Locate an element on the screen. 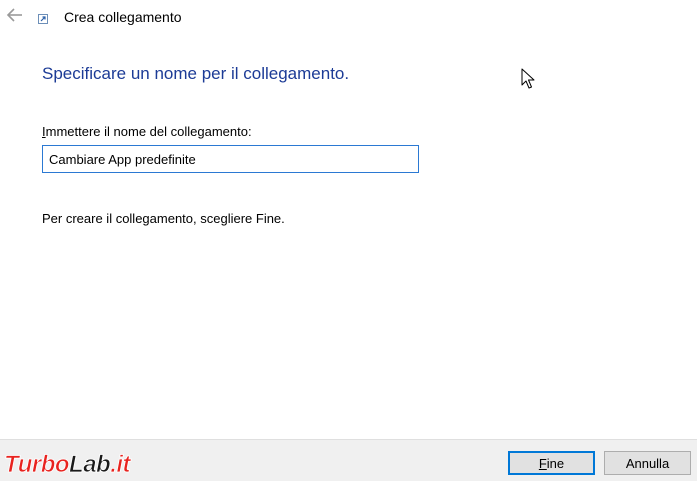 The height and width of the screenshot is (481, 697). shortcut-icon is located at coordinates (43, 19).